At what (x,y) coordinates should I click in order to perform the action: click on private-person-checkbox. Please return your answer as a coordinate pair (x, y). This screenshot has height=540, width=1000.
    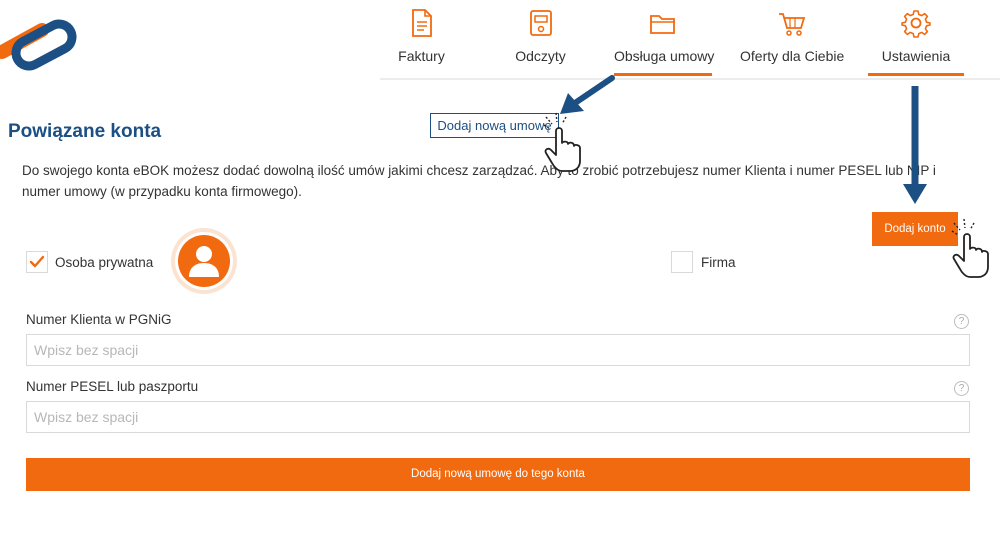
    Looking at the image, I should click on (37, 262).